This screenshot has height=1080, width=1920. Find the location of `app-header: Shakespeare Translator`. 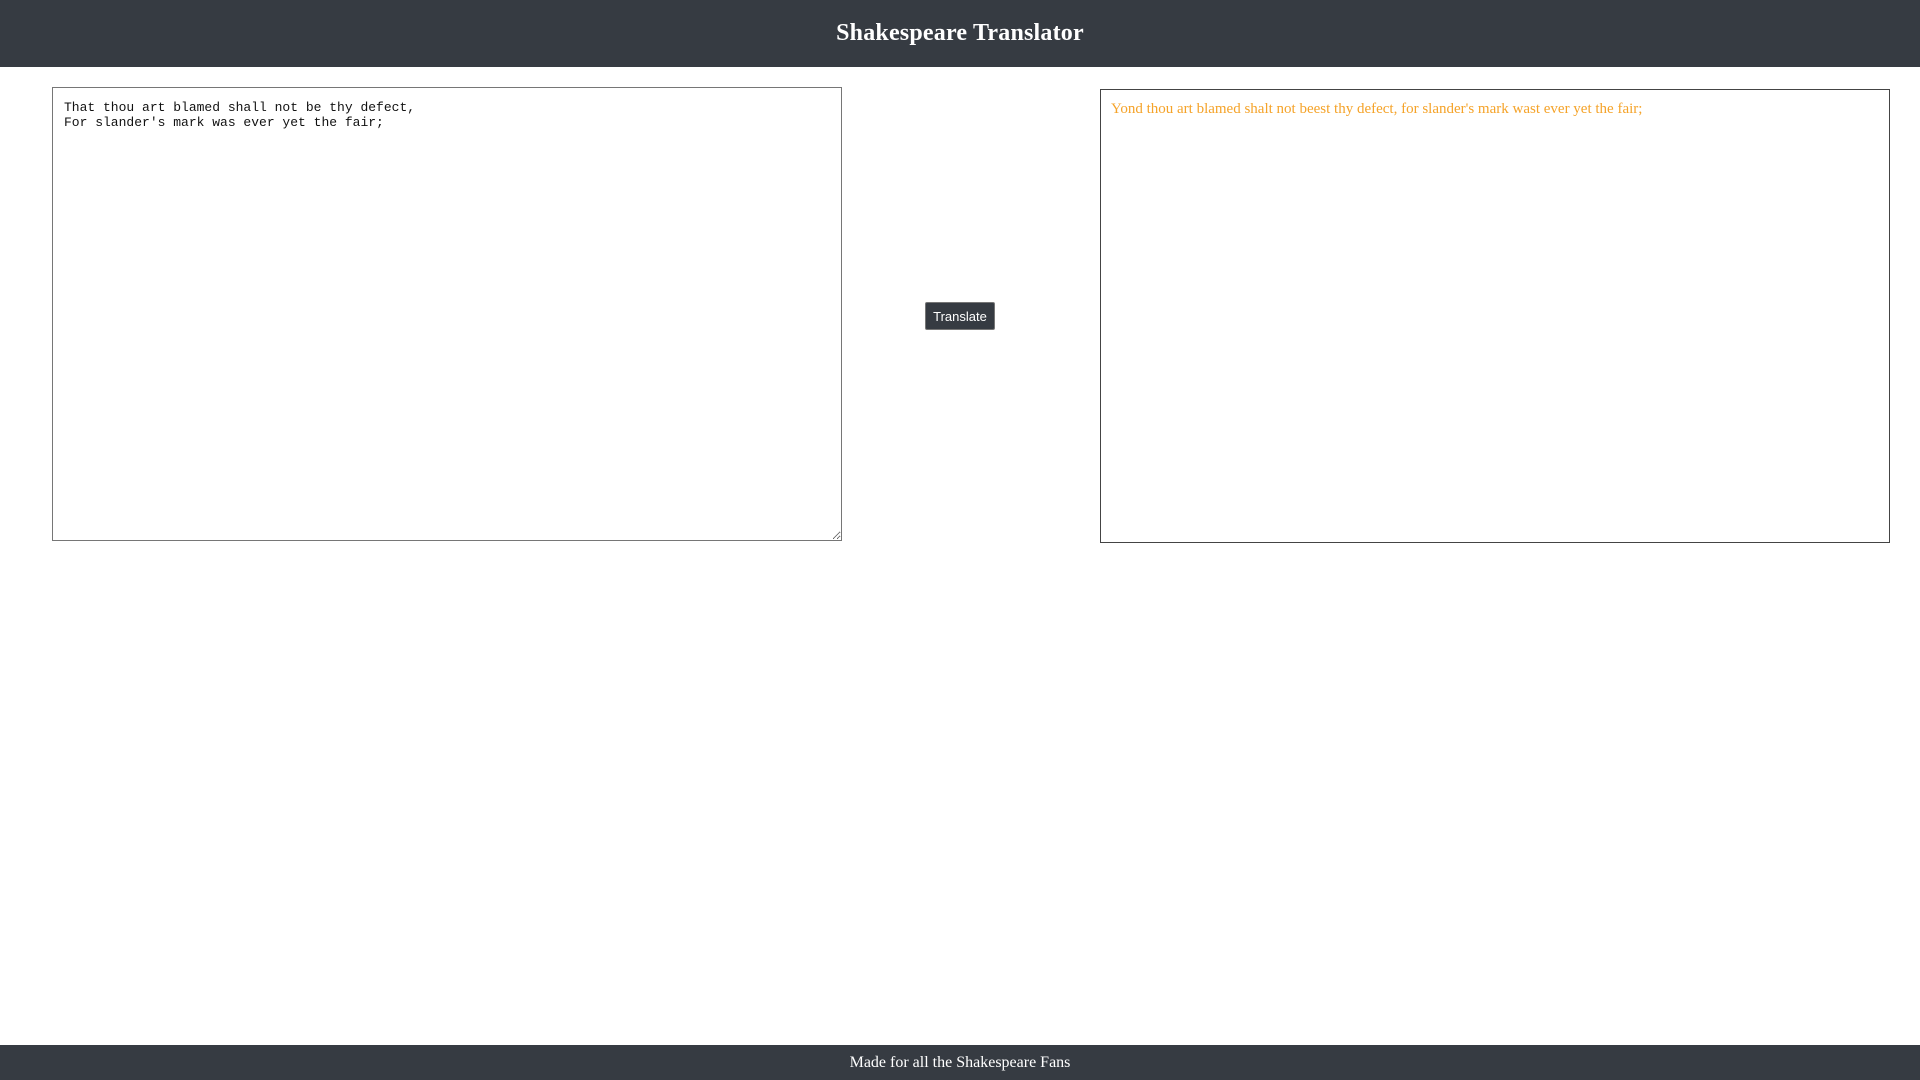

app-header: Shakespeare Translator is located at coordinates (960, 33).